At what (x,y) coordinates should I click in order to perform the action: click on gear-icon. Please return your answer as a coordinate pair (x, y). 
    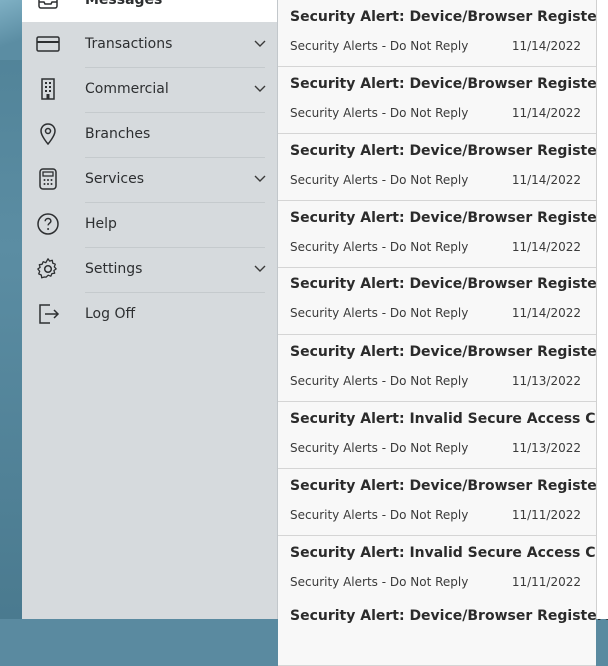
    Looking at the image, I should click on (48, 269).